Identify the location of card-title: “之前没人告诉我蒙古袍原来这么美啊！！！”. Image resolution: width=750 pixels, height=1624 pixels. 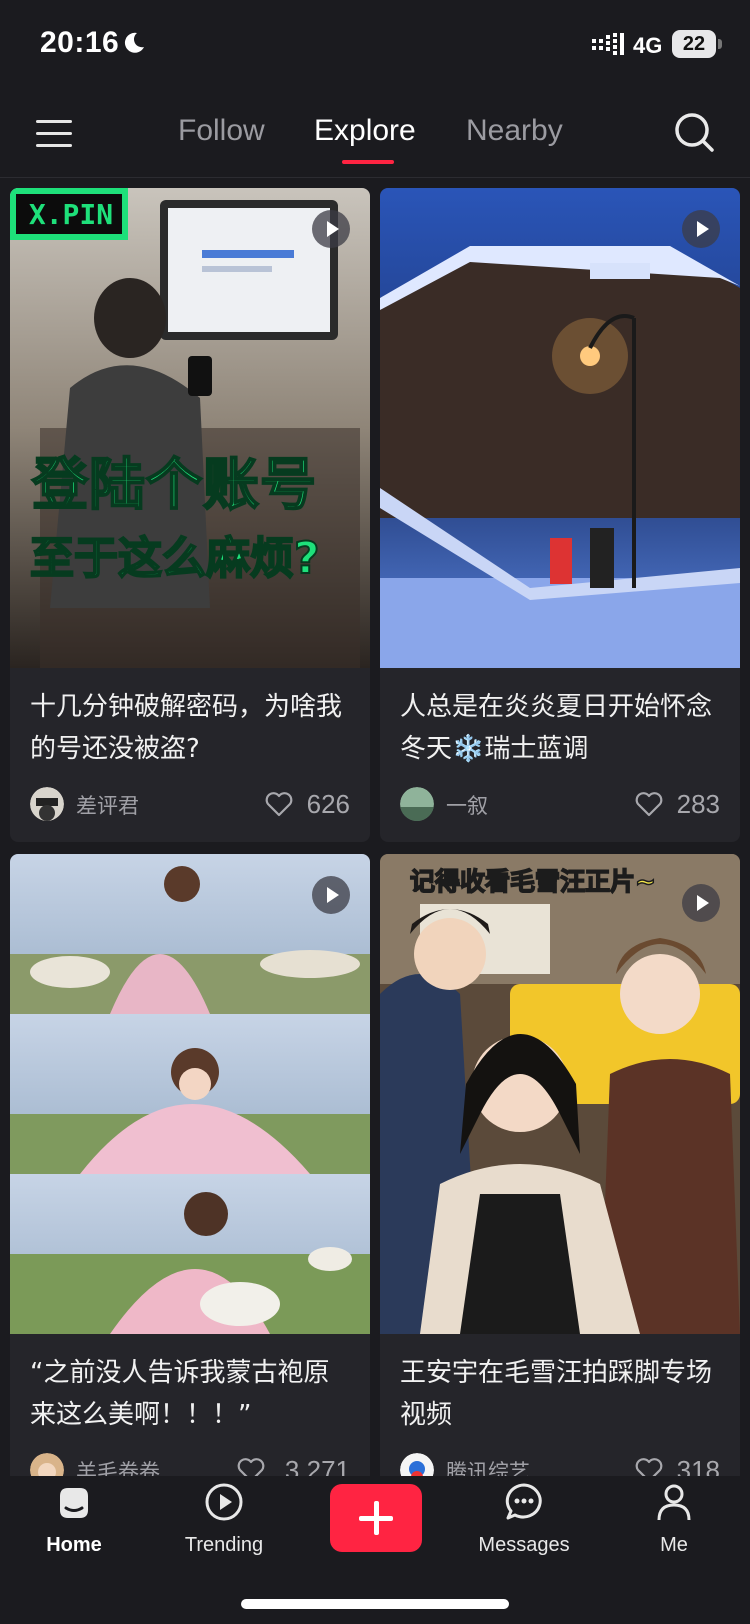
(190, 1394).